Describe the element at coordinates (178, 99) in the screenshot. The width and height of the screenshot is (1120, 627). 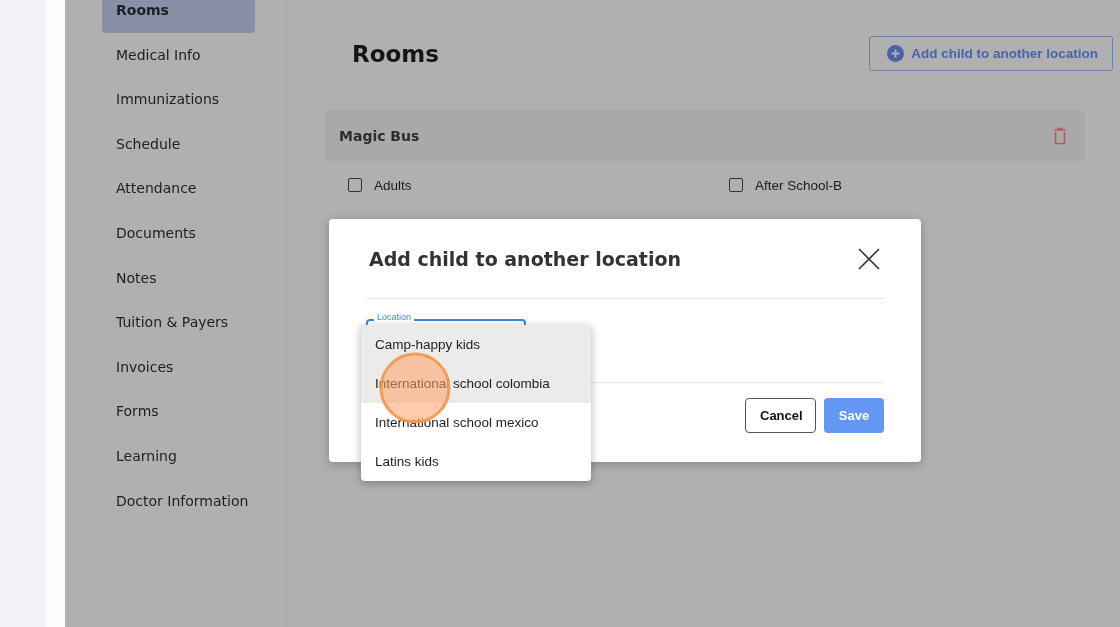
I see `sidebar-item: Immunizations` at that location.